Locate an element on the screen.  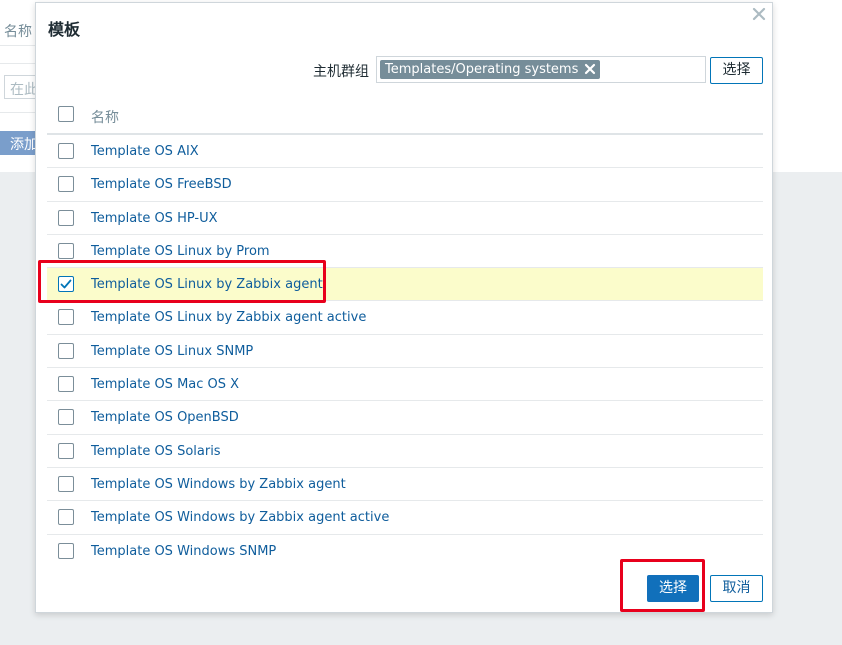
table-header: 名称 is located at coordinates (405, 117).